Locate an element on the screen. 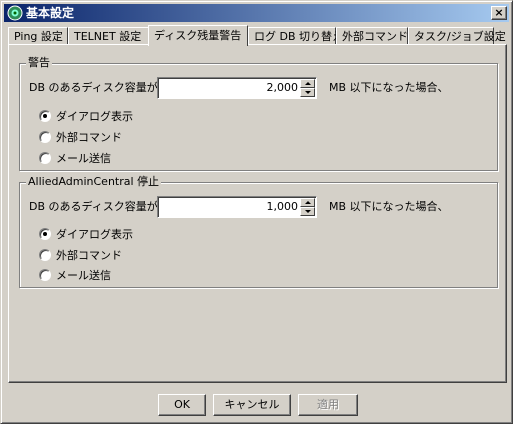  close-icon: × is located at coordinates (499, 12).